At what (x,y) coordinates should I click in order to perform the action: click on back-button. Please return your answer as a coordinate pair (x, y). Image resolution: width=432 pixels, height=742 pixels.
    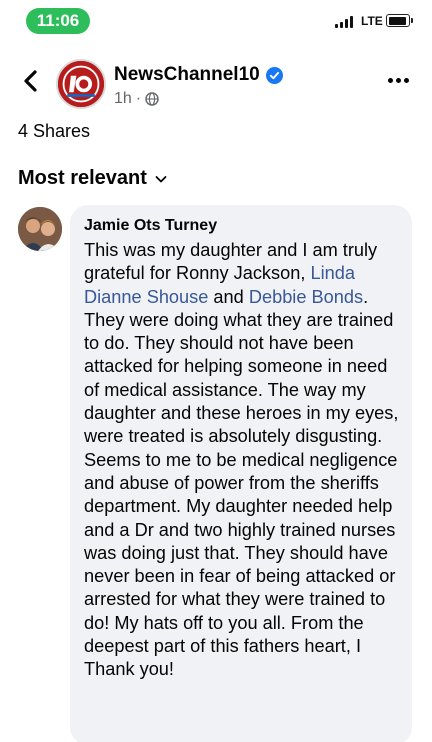
    Looking at the image, I should click on (31, 81).